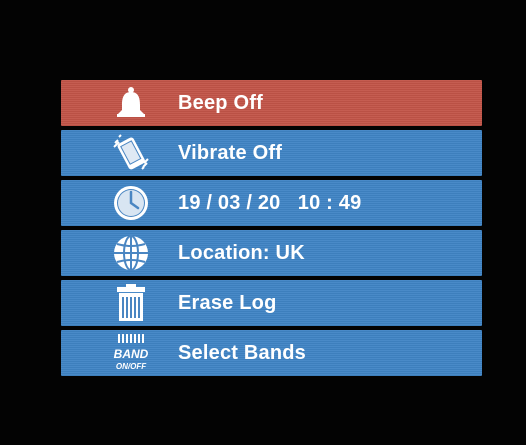  Describe the element at coordinates (131, 153) in the screenshot. I see `vibrate-phone-icon` at that location.